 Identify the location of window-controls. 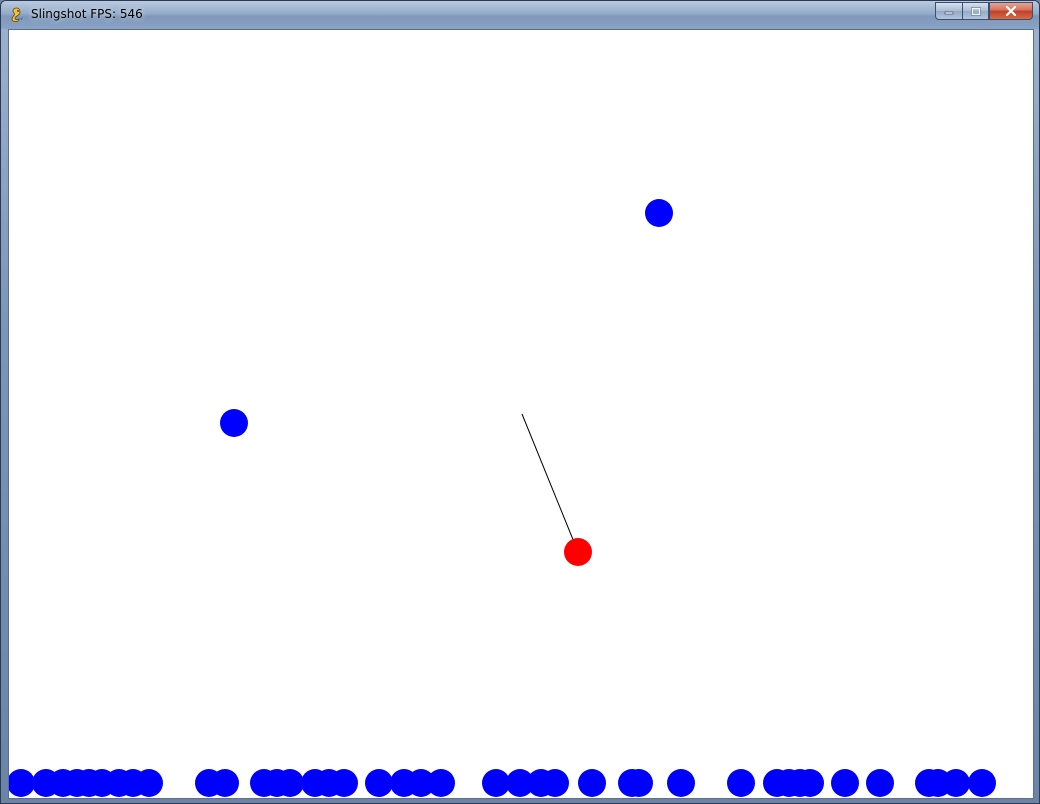
(984, 11).